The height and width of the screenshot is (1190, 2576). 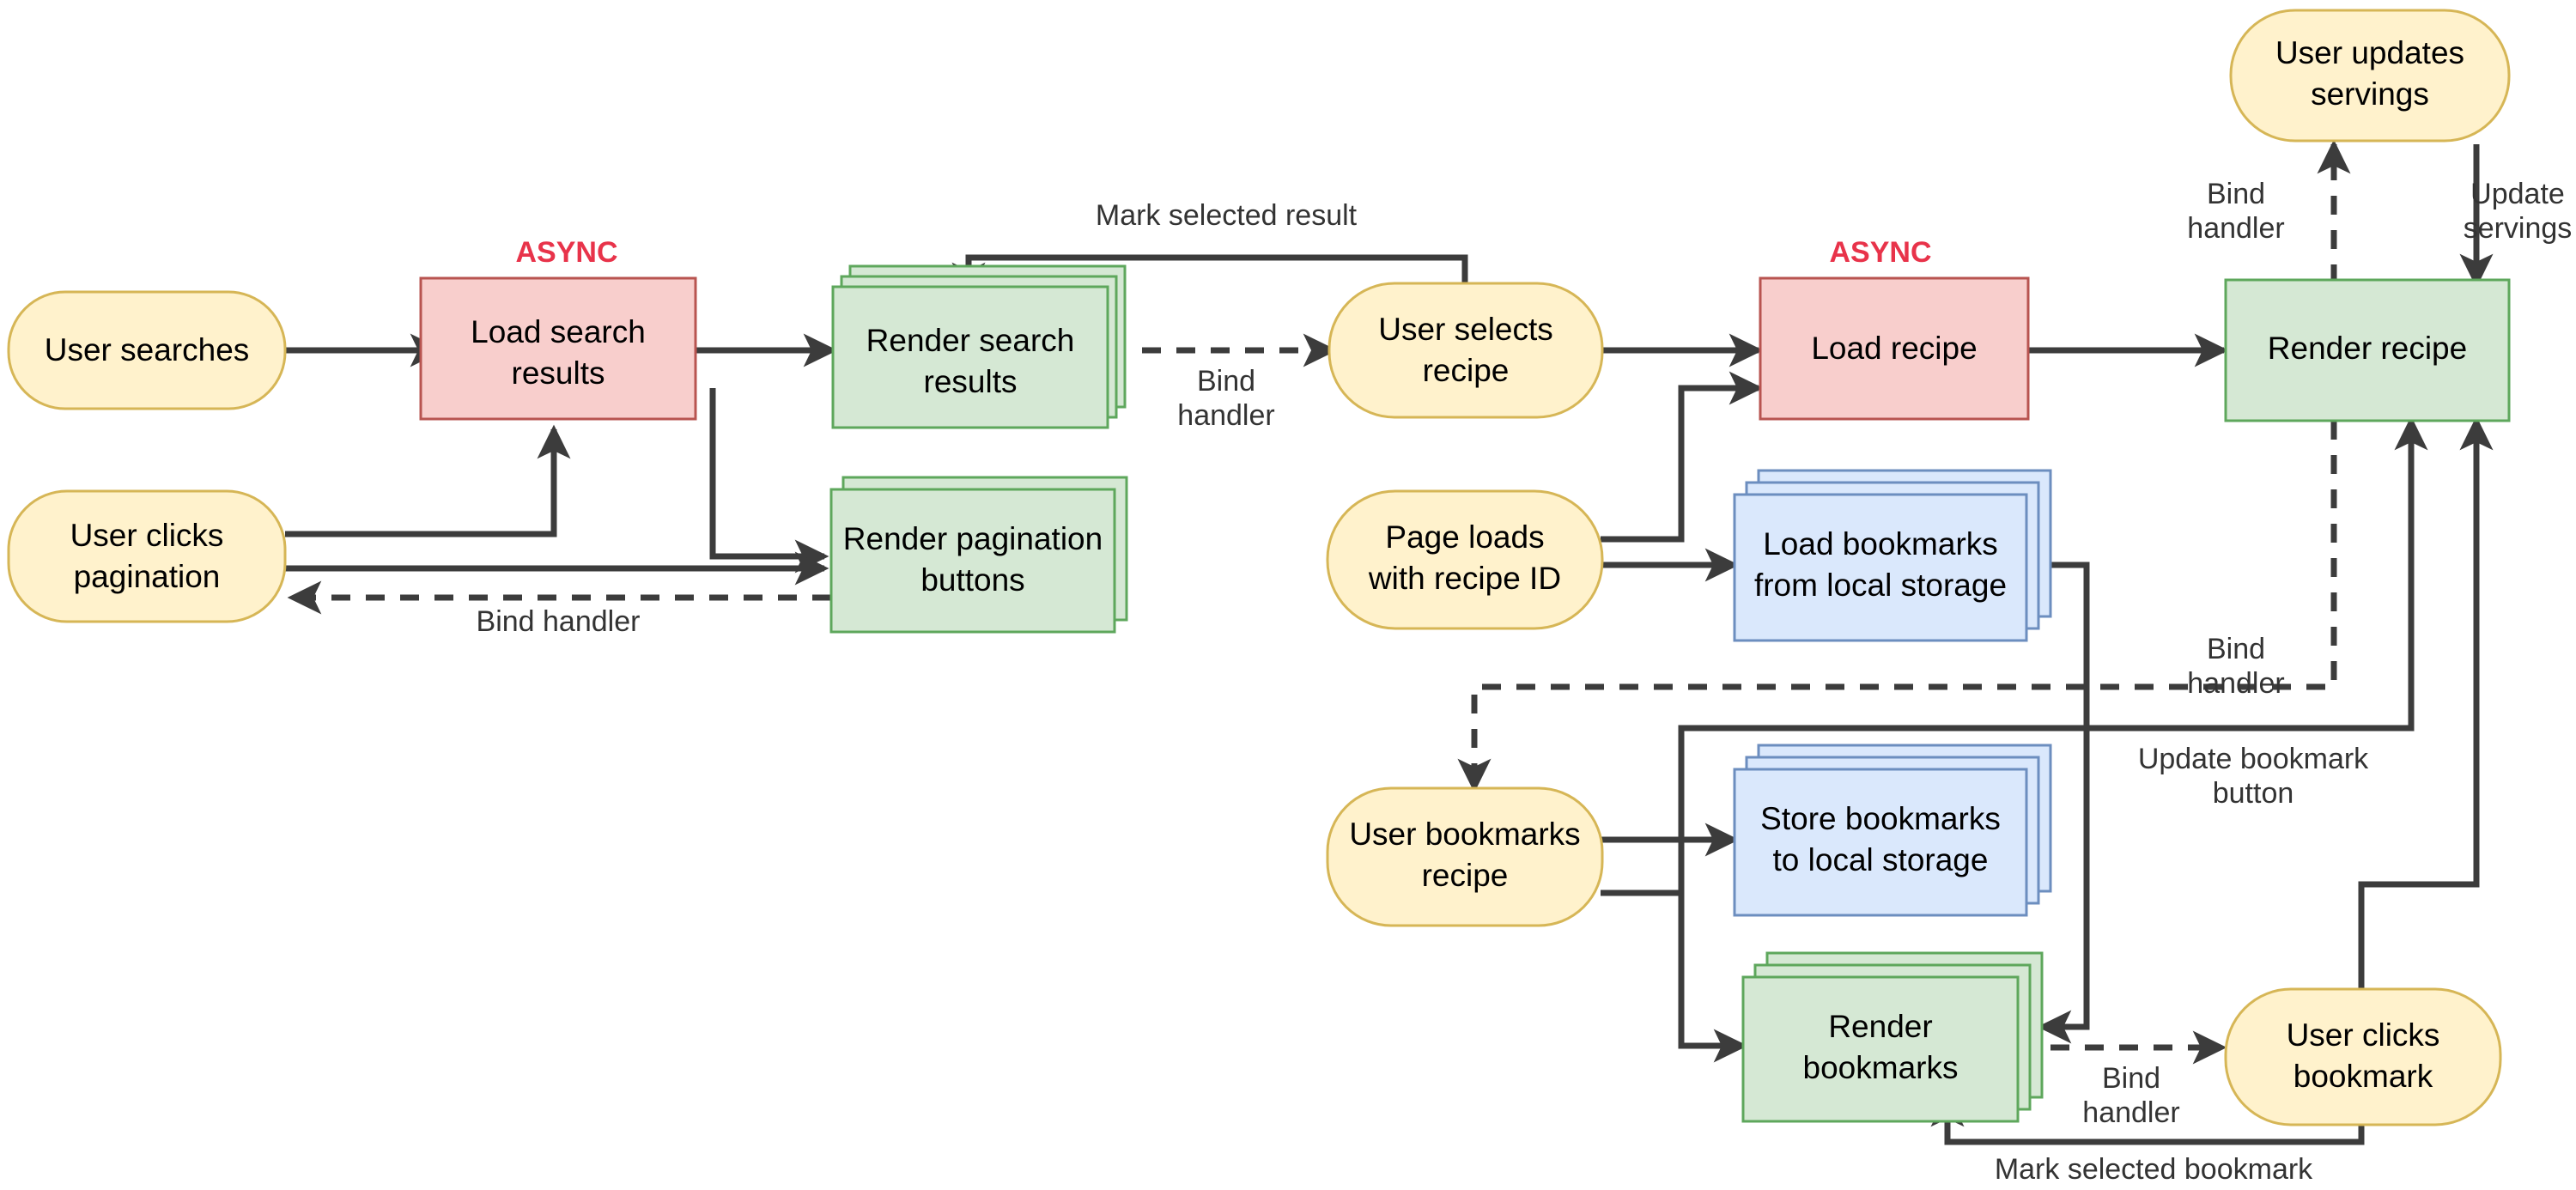 I want to click on node-render-search-results-label-line2: results, so click(x=971, y=381).